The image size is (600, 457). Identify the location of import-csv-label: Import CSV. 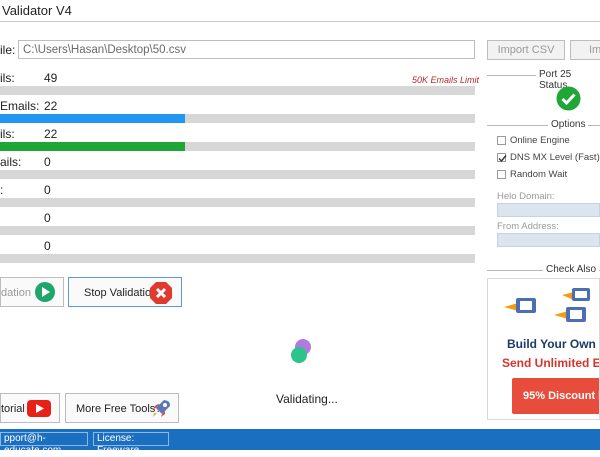
(526, 50).